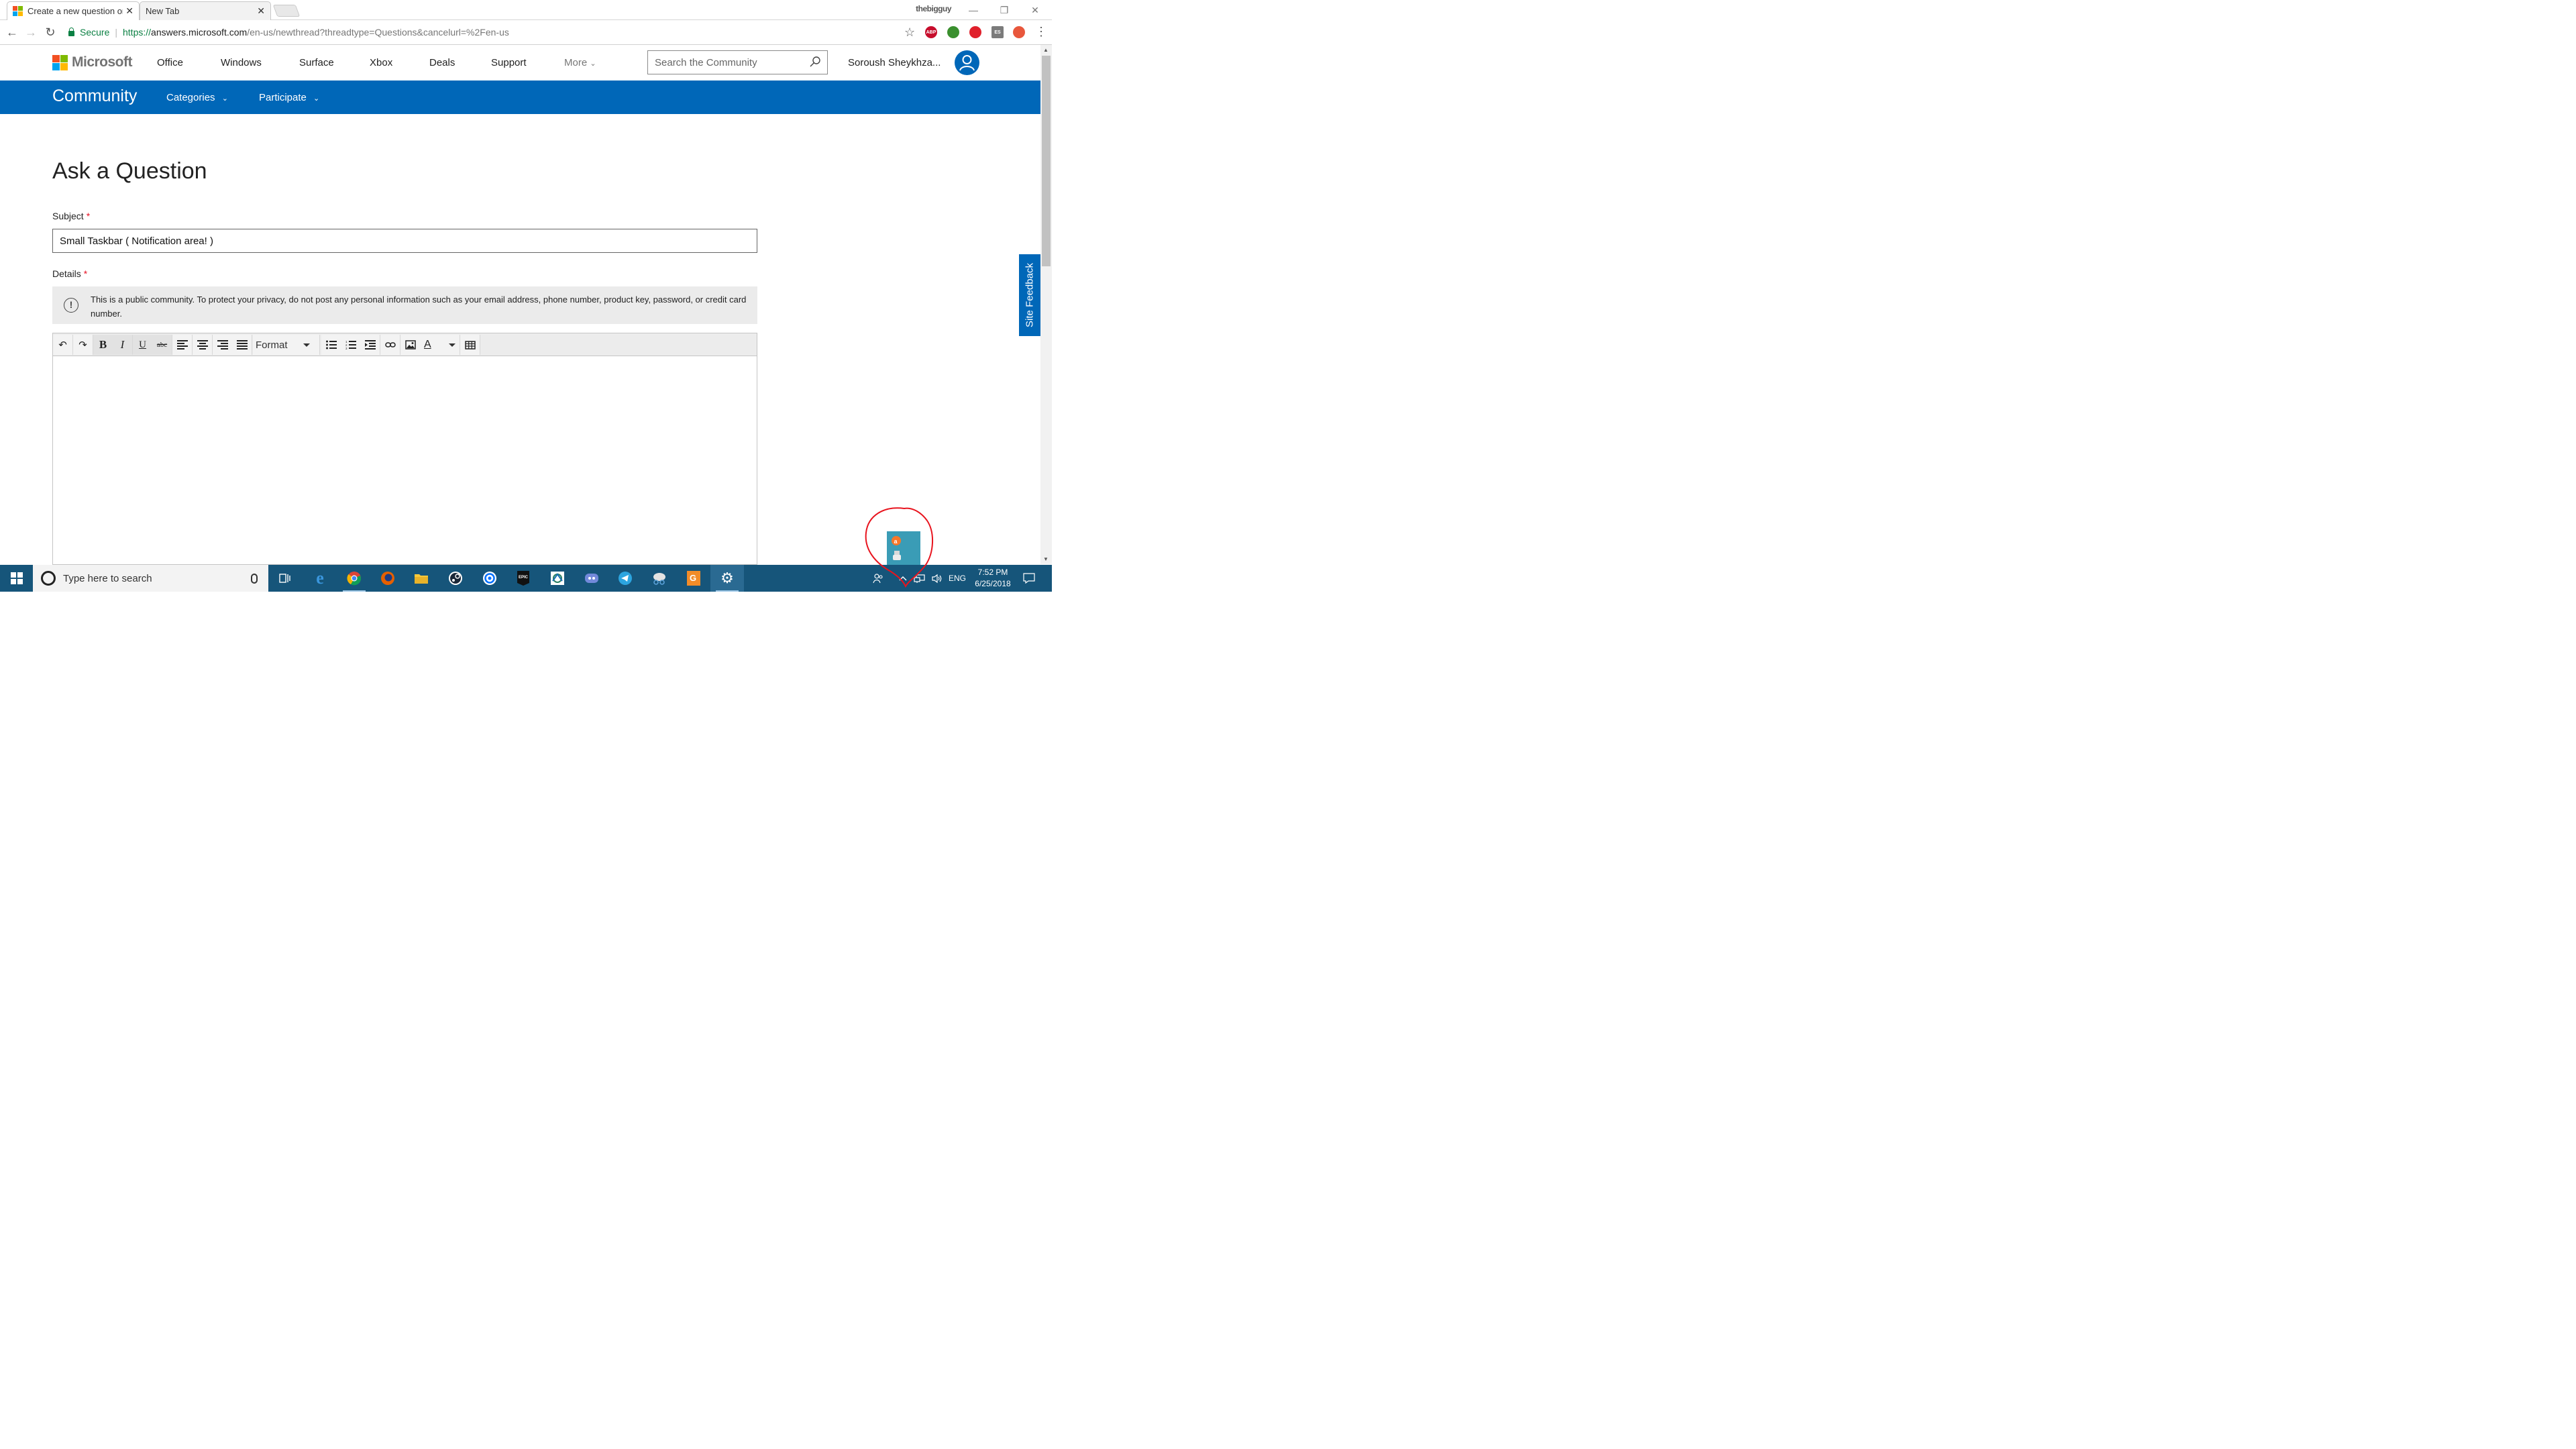  Describe the element at coordinates (83, 345) in the screenshot. I see `redo-icon: ↷` at that location.